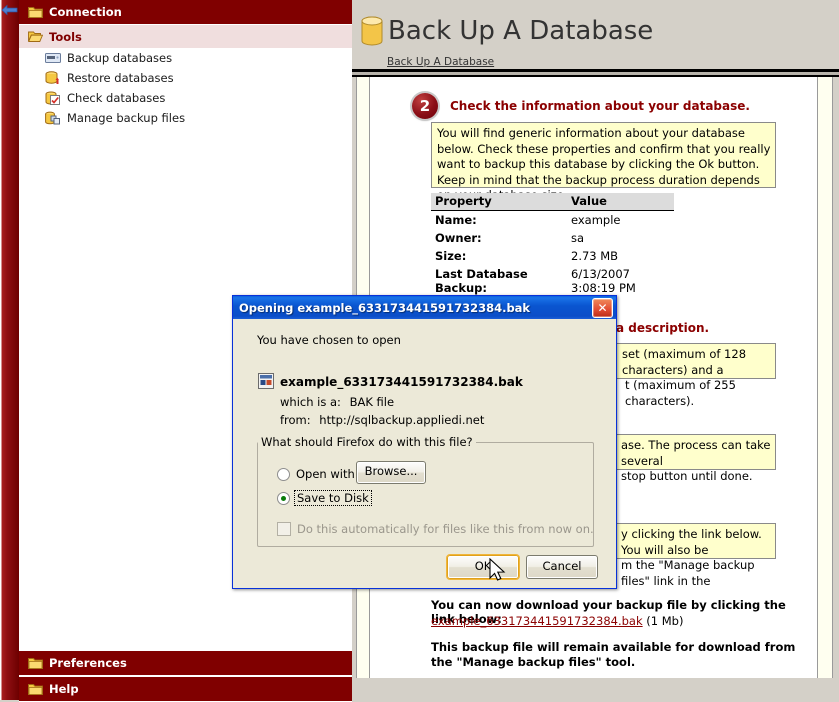 The width and height of the screenshot is (839, 702). Describe the element at coordinates (663, 328) in the screenshot. I see `step-3-heading: a description.` at that location.